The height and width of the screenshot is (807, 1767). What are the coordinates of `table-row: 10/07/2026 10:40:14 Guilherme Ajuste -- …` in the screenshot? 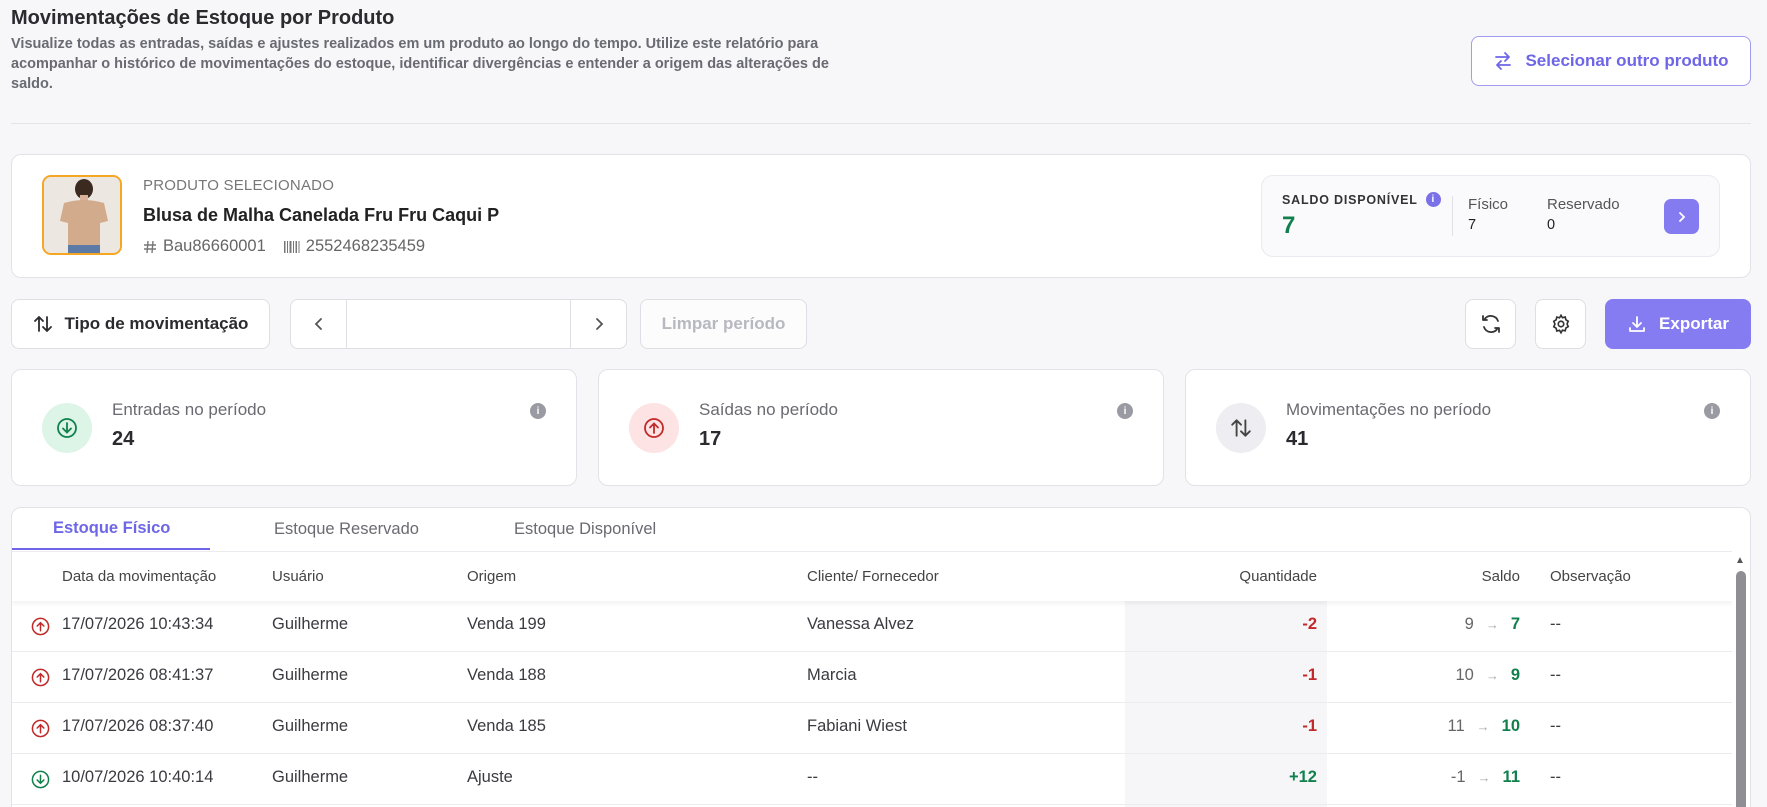 It's located at (873, 779).